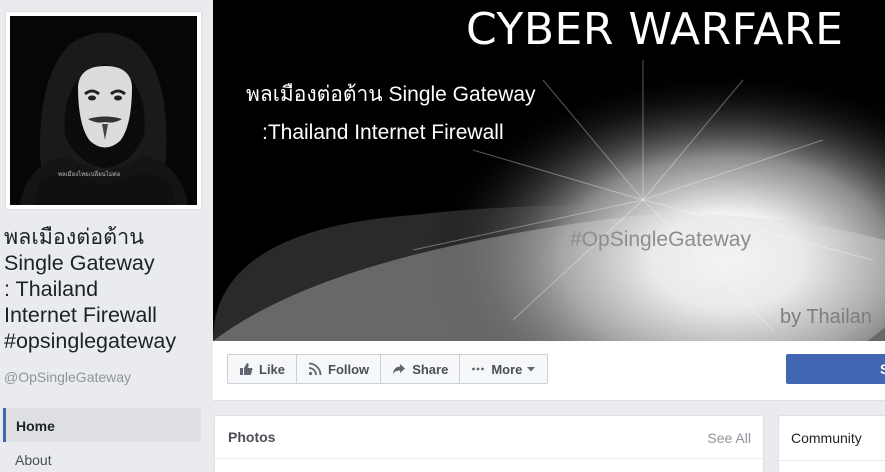  I want to click on cover-line-1: พลเมืองต่อต้าน Single Gateway, so click(391, 94).